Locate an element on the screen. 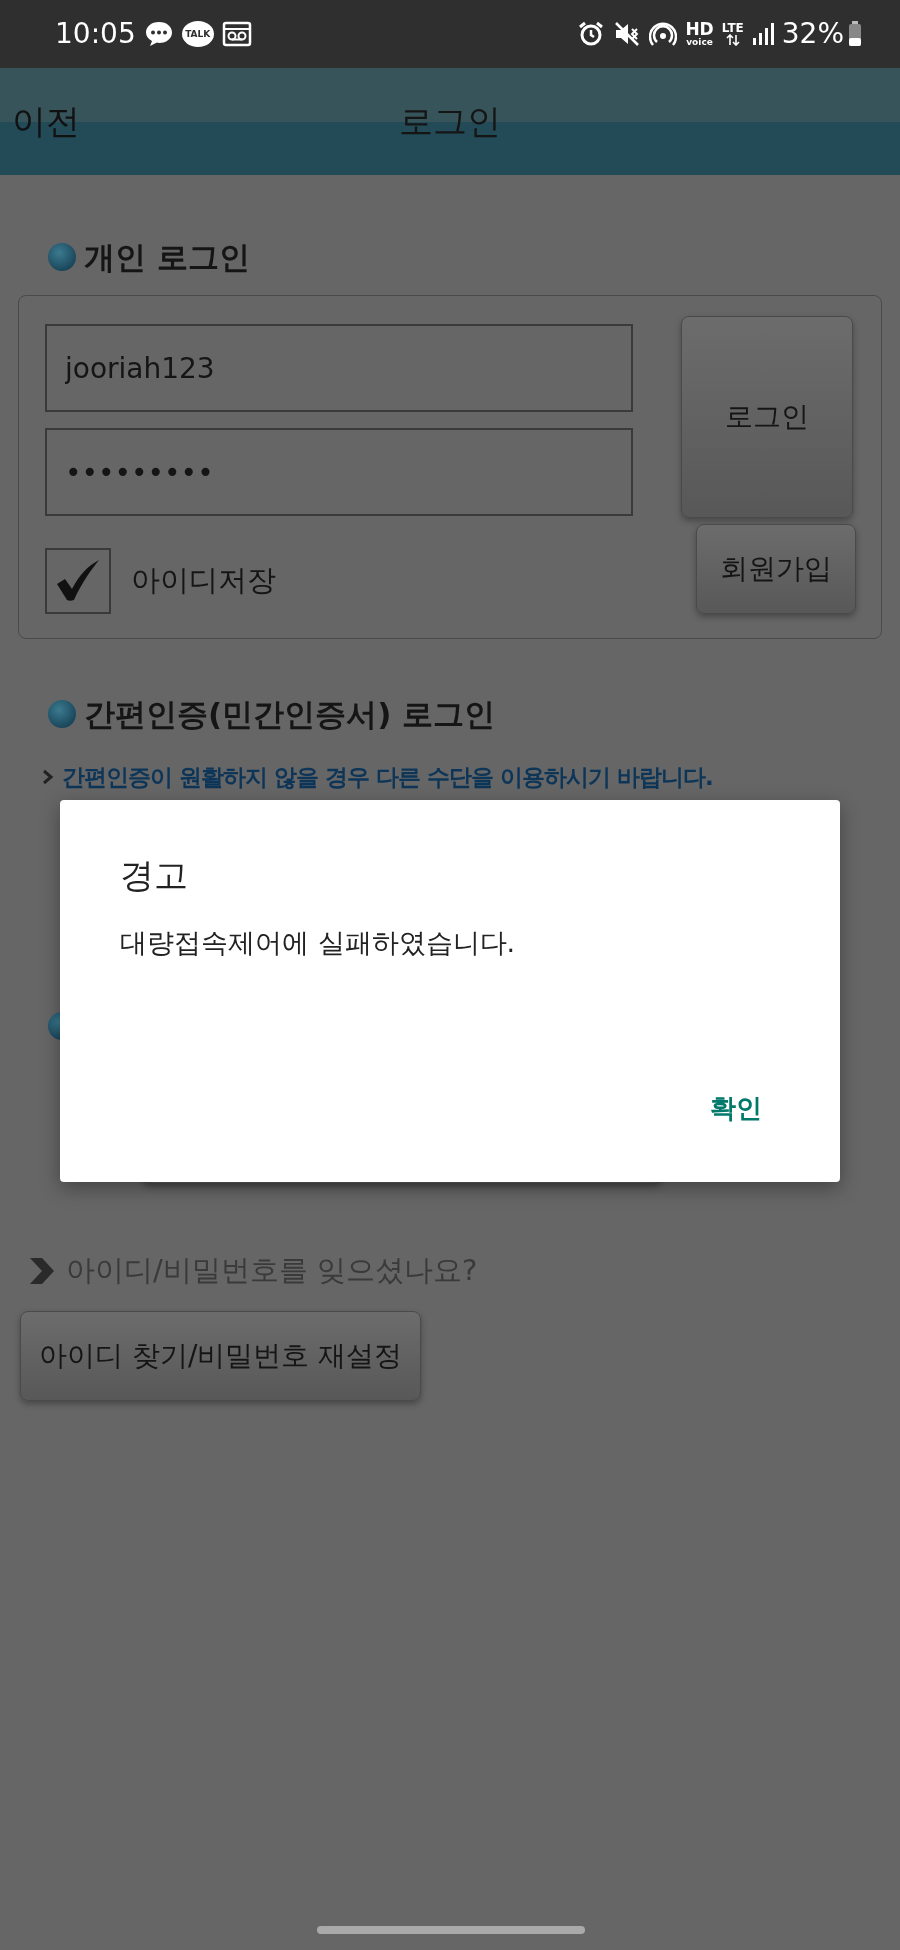  battery-icon is located at coordinates (855, 34).